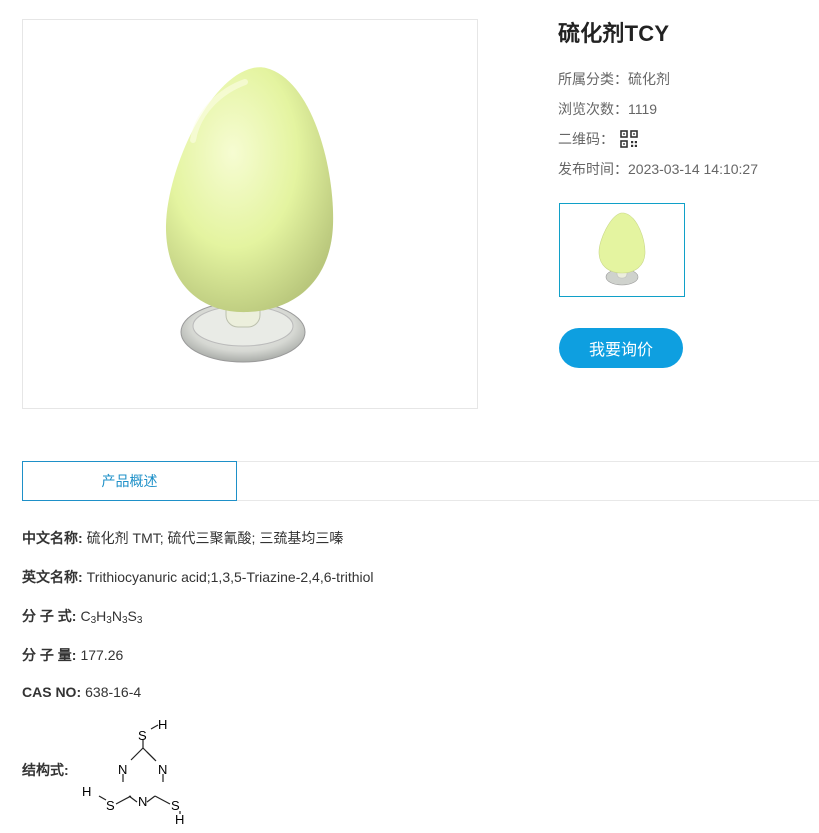 Image resolution: width=819 pixels, height=833 pixels. Describe the element at coordinates (649, 79) in the screenshot. I see `category-link: 硫化剂` at that location.